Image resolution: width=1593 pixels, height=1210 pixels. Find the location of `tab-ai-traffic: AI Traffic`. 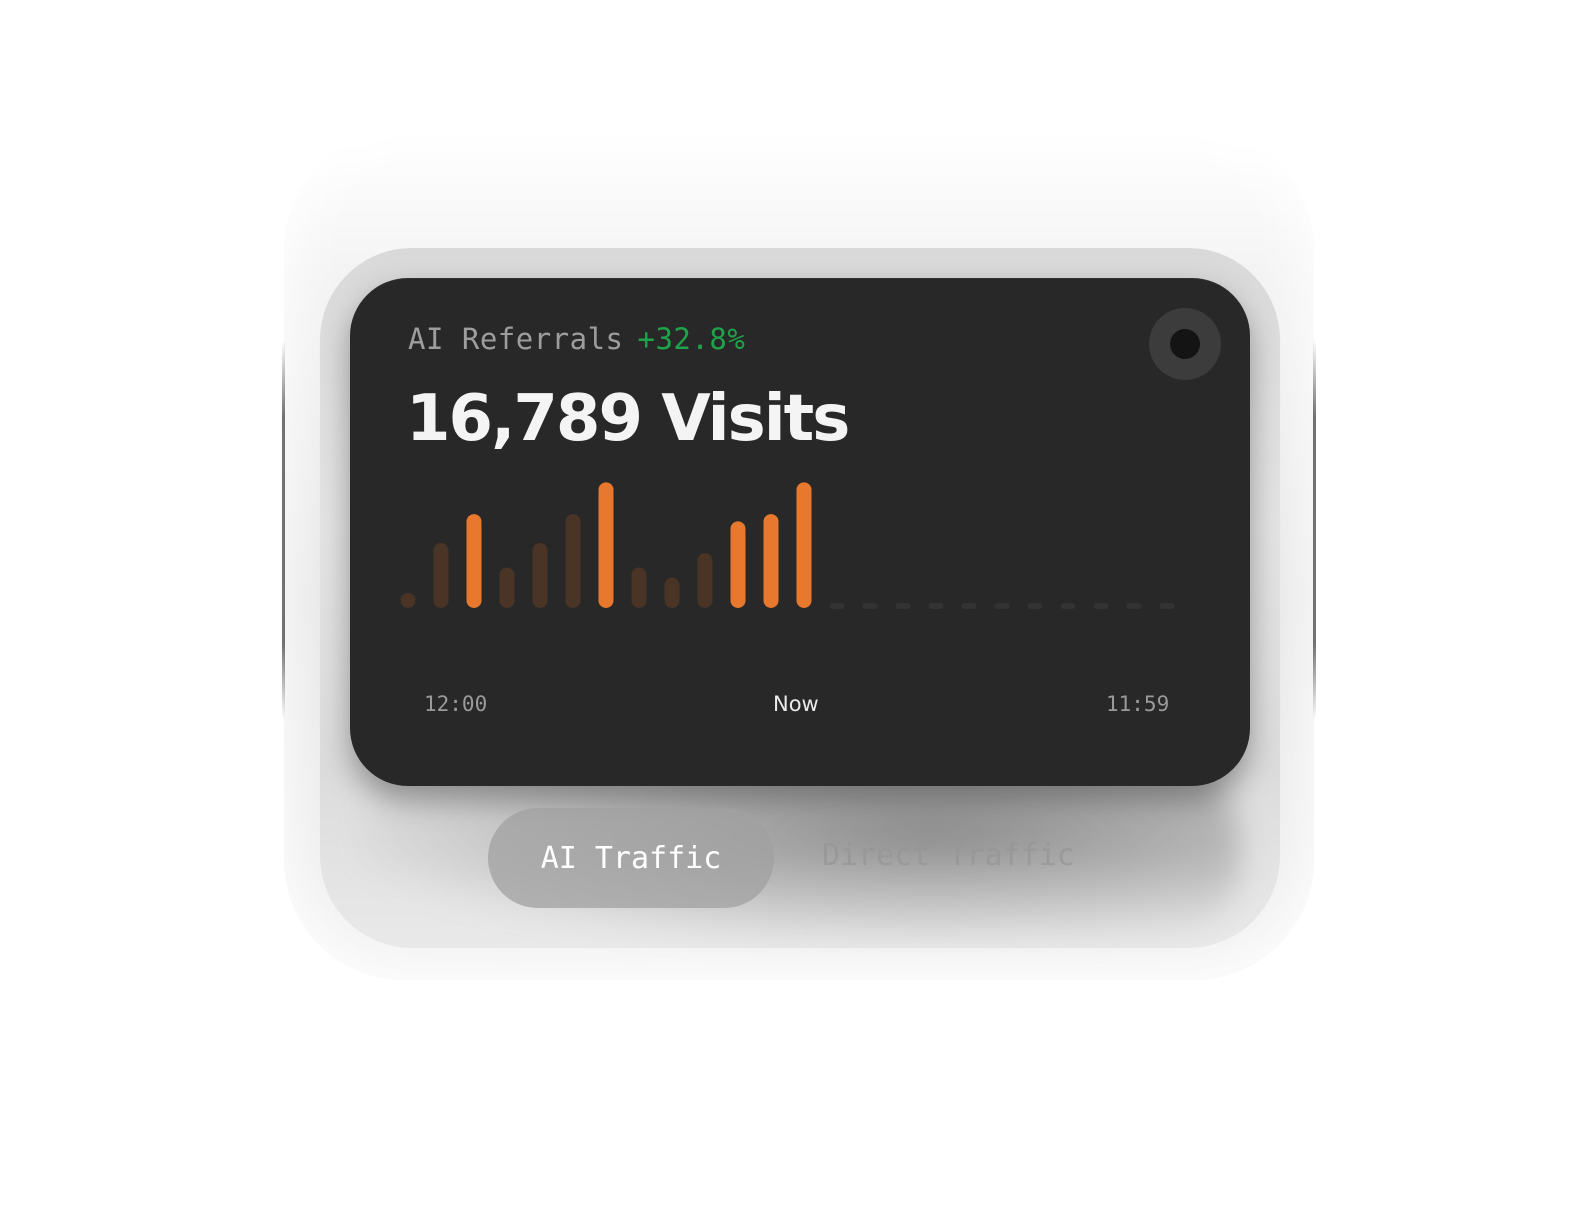

tab-ai-traffic: AI Traffic is located at coordinates (631, 858).